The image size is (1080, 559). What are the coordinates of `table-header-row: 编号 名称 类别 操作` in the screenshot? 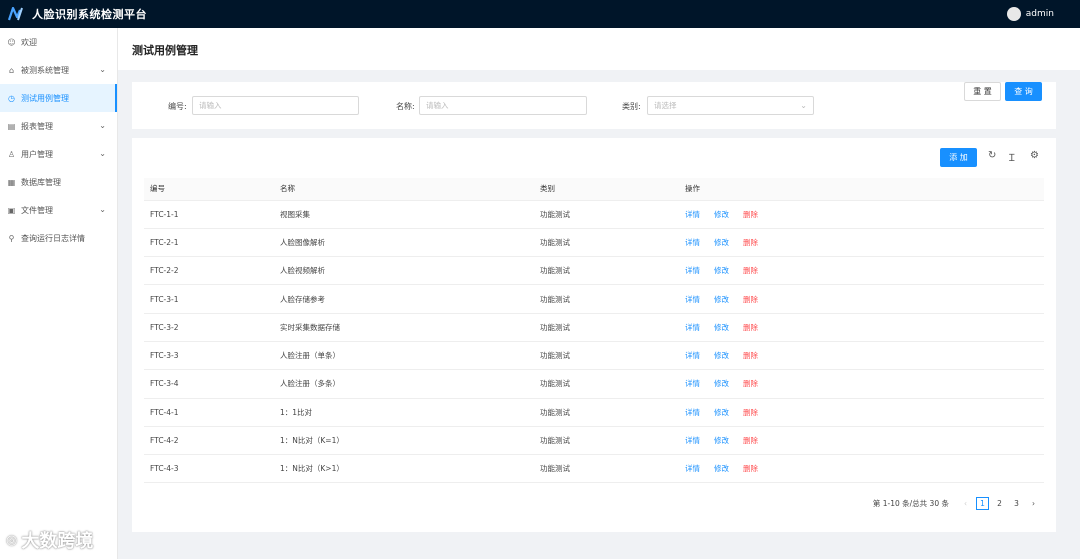 It's located at (594, 189).